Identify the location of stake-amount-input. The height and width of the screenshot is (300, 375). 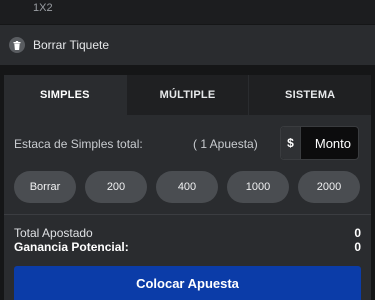
(329, 143).